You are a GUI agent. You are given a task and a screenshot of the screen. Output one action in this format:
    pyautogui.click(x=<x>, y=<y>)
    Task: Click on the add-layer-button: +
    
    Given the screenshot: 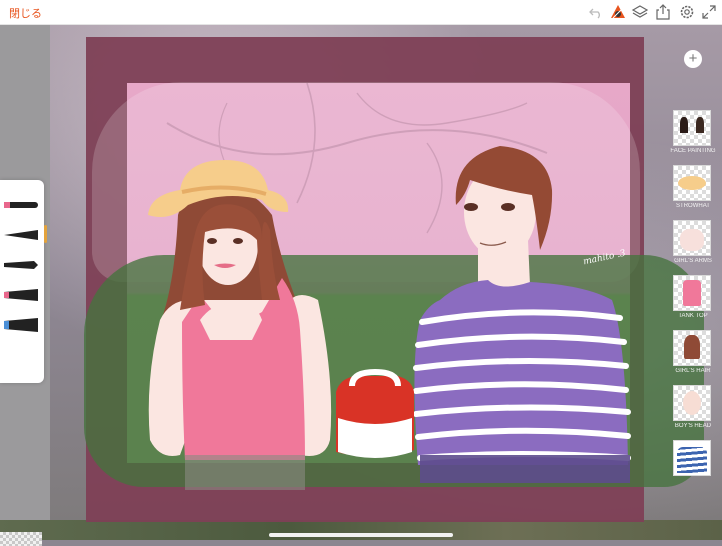 What is the action you would take?
    pyautogui.click(x=693, y=59)
    